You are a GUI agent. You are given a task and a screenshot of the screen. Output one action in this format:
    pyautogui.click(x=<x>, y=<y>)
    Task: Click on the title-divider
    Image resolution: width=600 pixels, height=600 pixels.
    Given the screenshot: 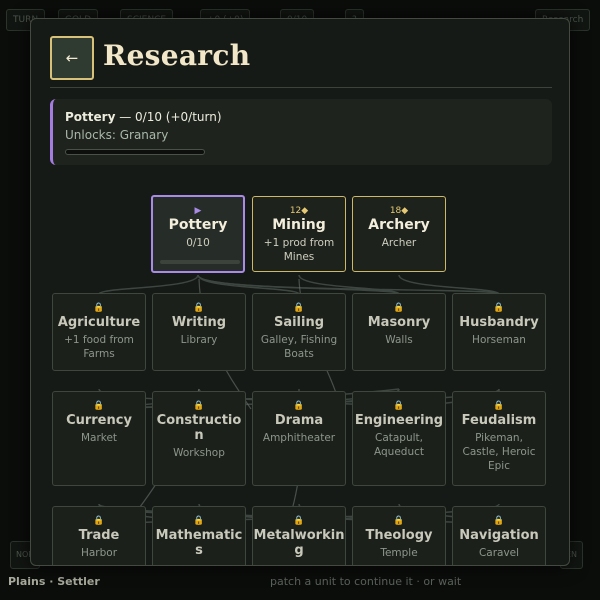 What is the action you would take?
    pyautogui.click(x=301, y=87)
    